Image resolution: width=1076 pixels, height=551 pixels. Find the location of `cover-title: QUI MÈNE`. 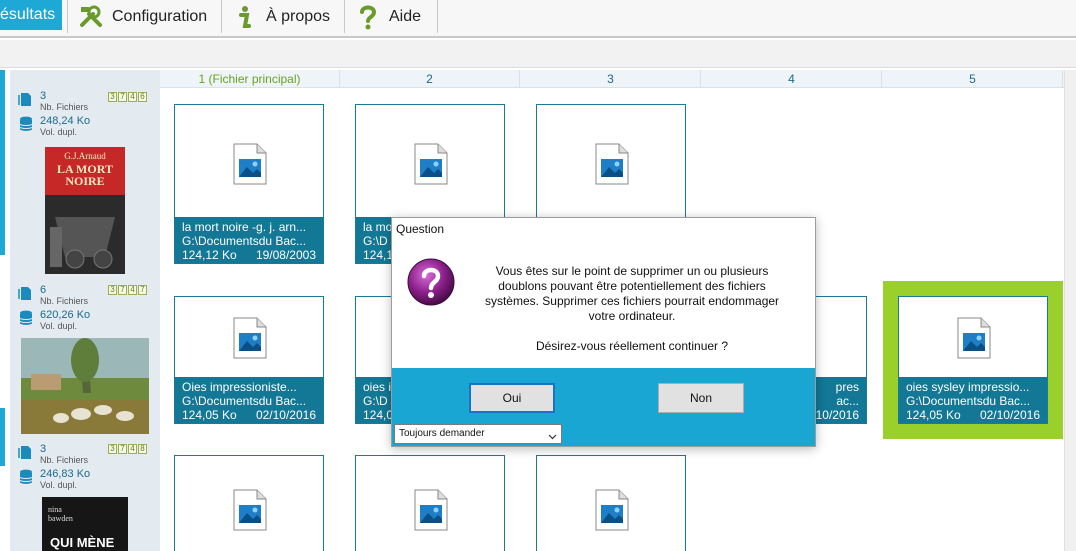

cover-title: QUI MÈNE is located at coordinates (82, 542).